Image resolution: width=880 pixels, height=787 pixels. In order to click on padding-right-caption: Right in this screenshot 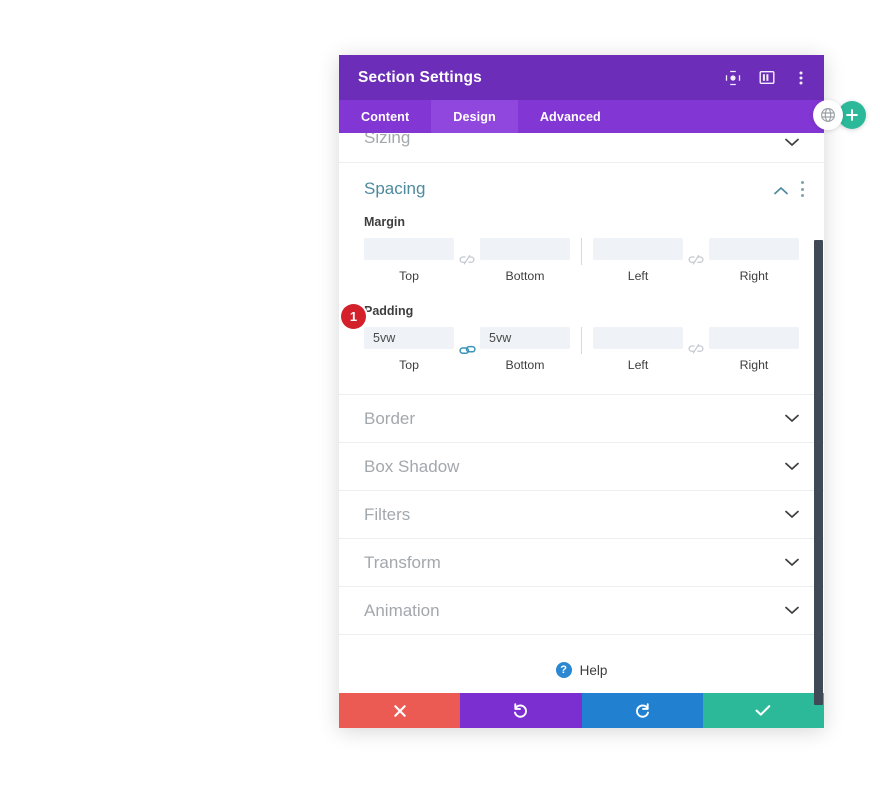, I will do `click(754, 365)`.